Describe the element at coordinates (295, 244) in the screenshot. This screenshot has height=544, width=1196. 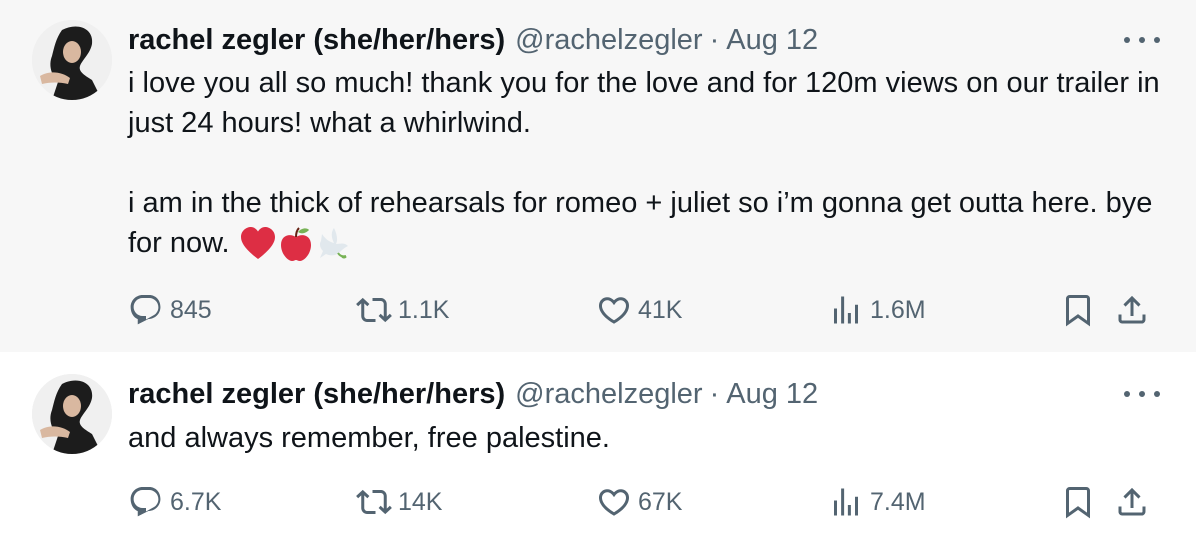
I see `red-apple-icon` at that location.